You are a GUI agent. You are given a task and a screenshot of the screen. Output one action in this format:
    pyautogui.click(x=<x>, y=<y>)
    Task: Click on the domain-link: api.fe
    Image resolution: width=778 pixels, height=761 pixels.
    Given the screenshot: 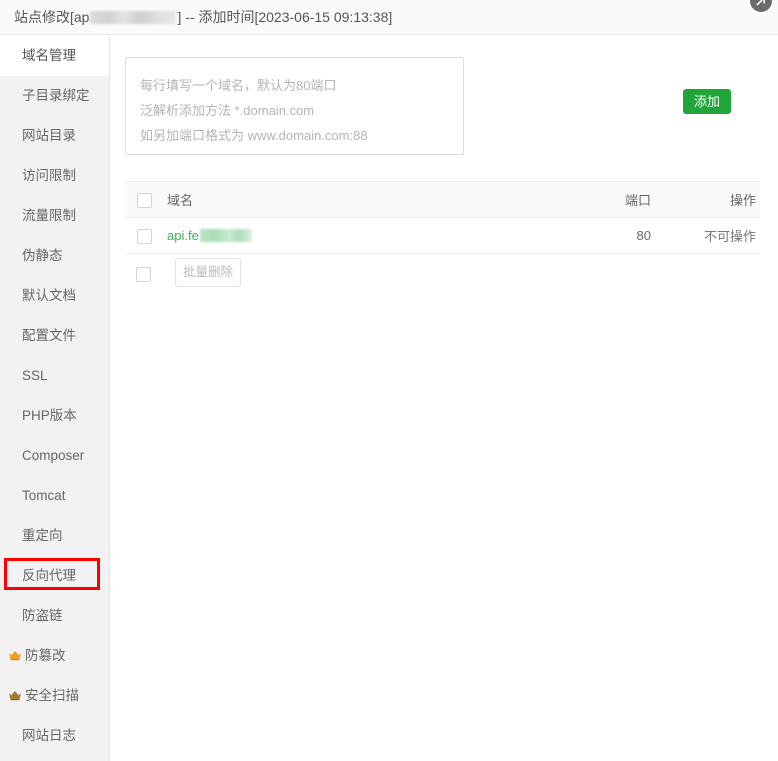 What is the action you would take?
    pyautogui.click(x=183, y=235)
    